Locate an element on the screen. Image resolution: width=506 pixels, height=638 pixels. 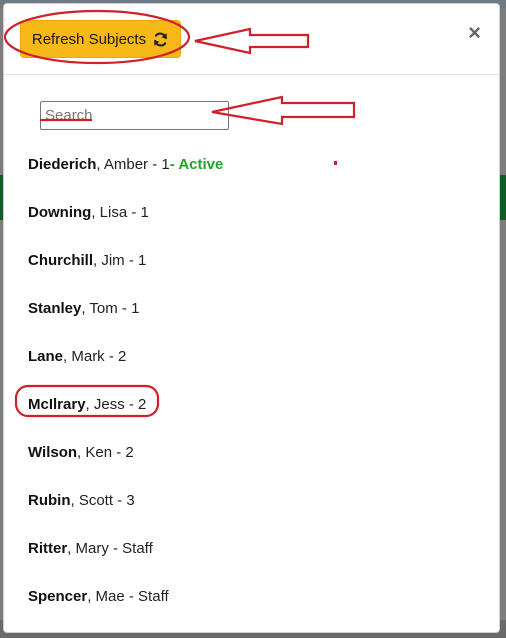
list-item: Churchill , Jim - 1 is located at coordinates (125, 260).